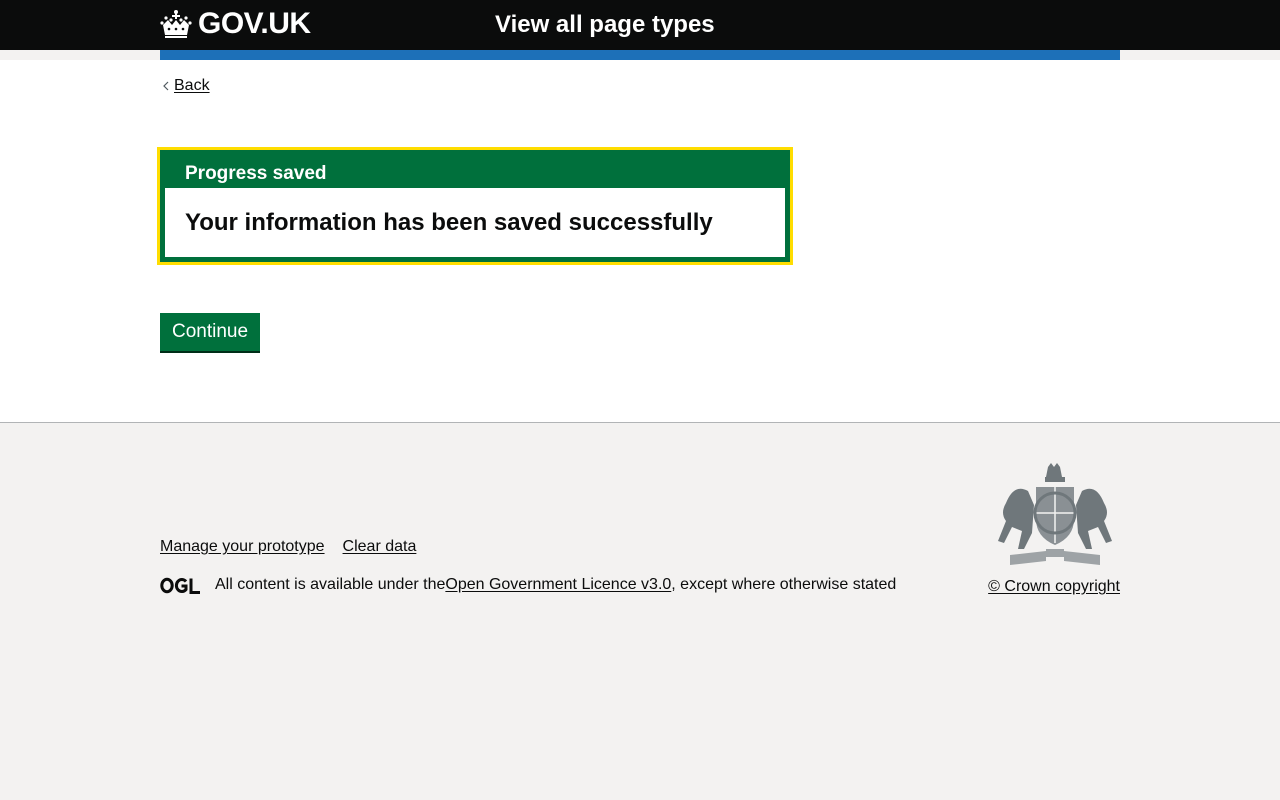 The width and height of the screenshot is (1280, 800). Describe the element at coordinates (558, 585) in the screenshot. I see `licence-link: Open Government Licence v3.0` at that location.